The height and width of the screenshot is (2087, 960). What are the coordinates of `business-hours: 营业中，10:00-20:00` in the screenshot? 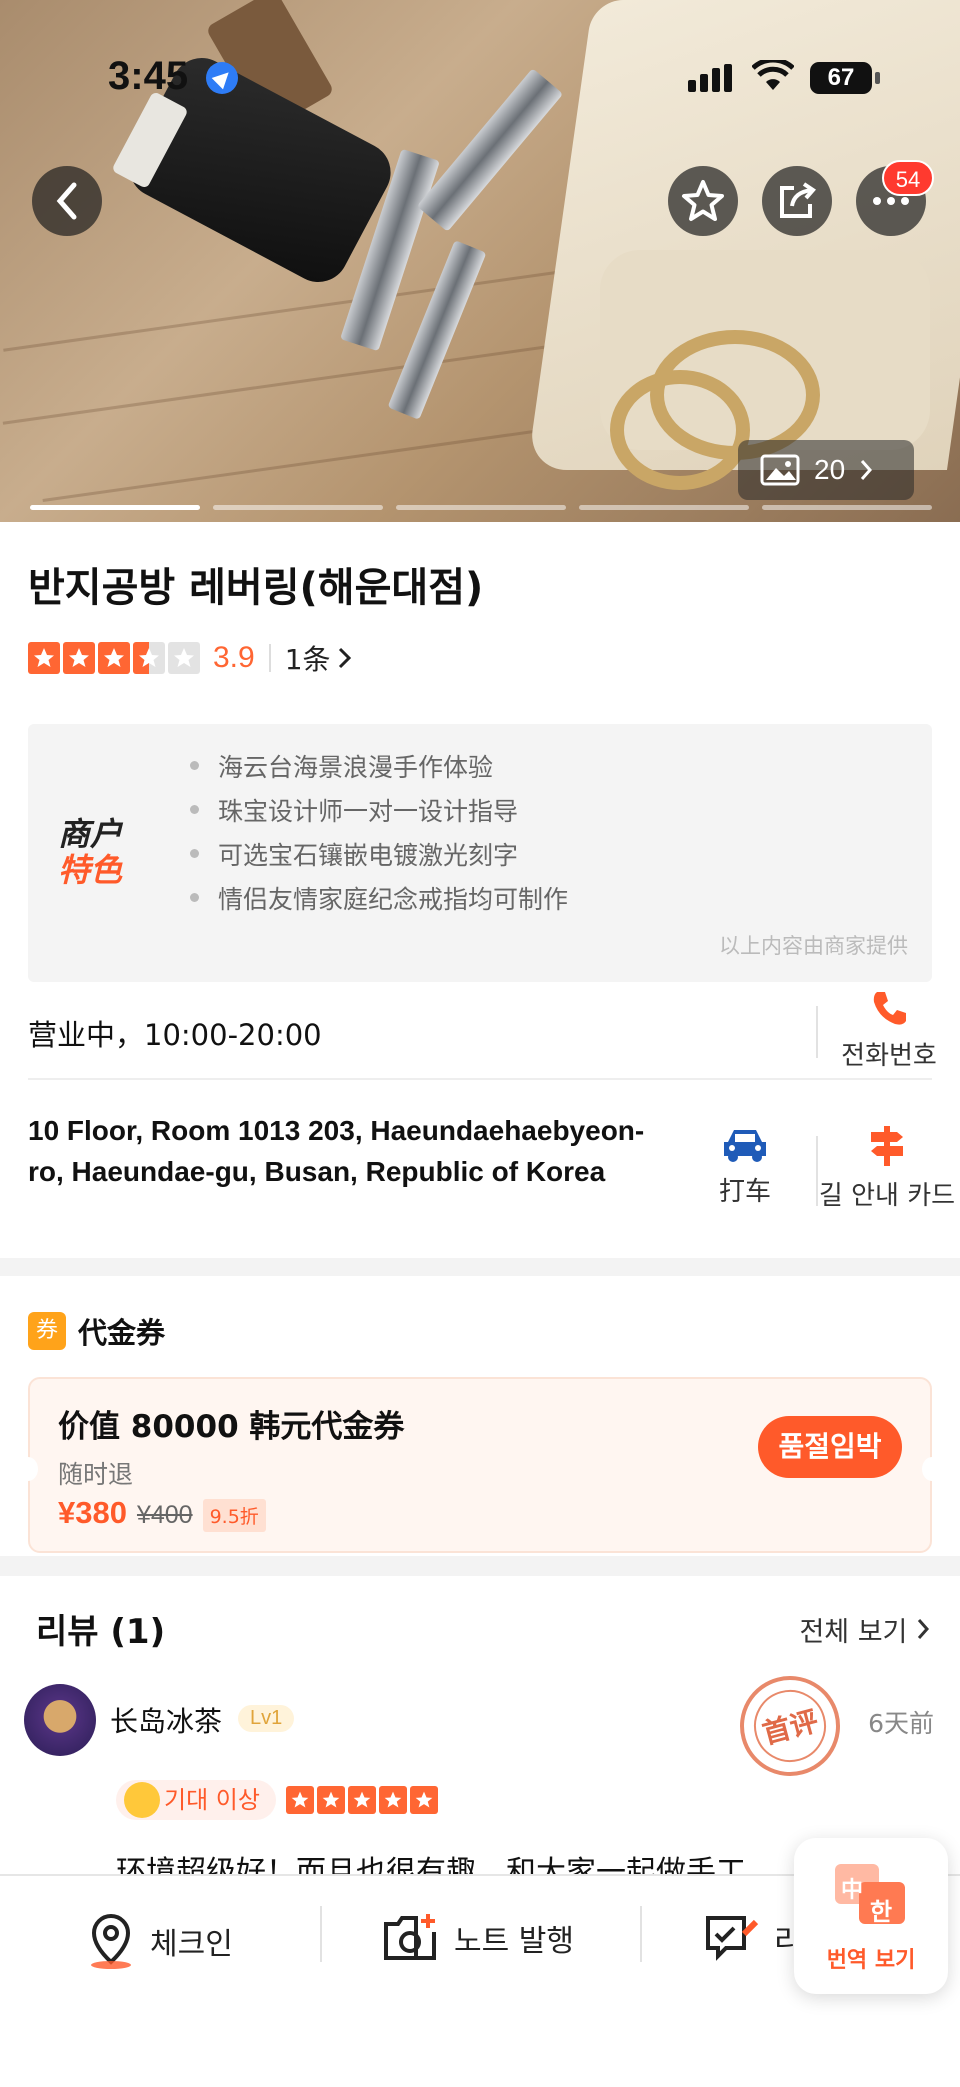 It's located at (175, 1035).